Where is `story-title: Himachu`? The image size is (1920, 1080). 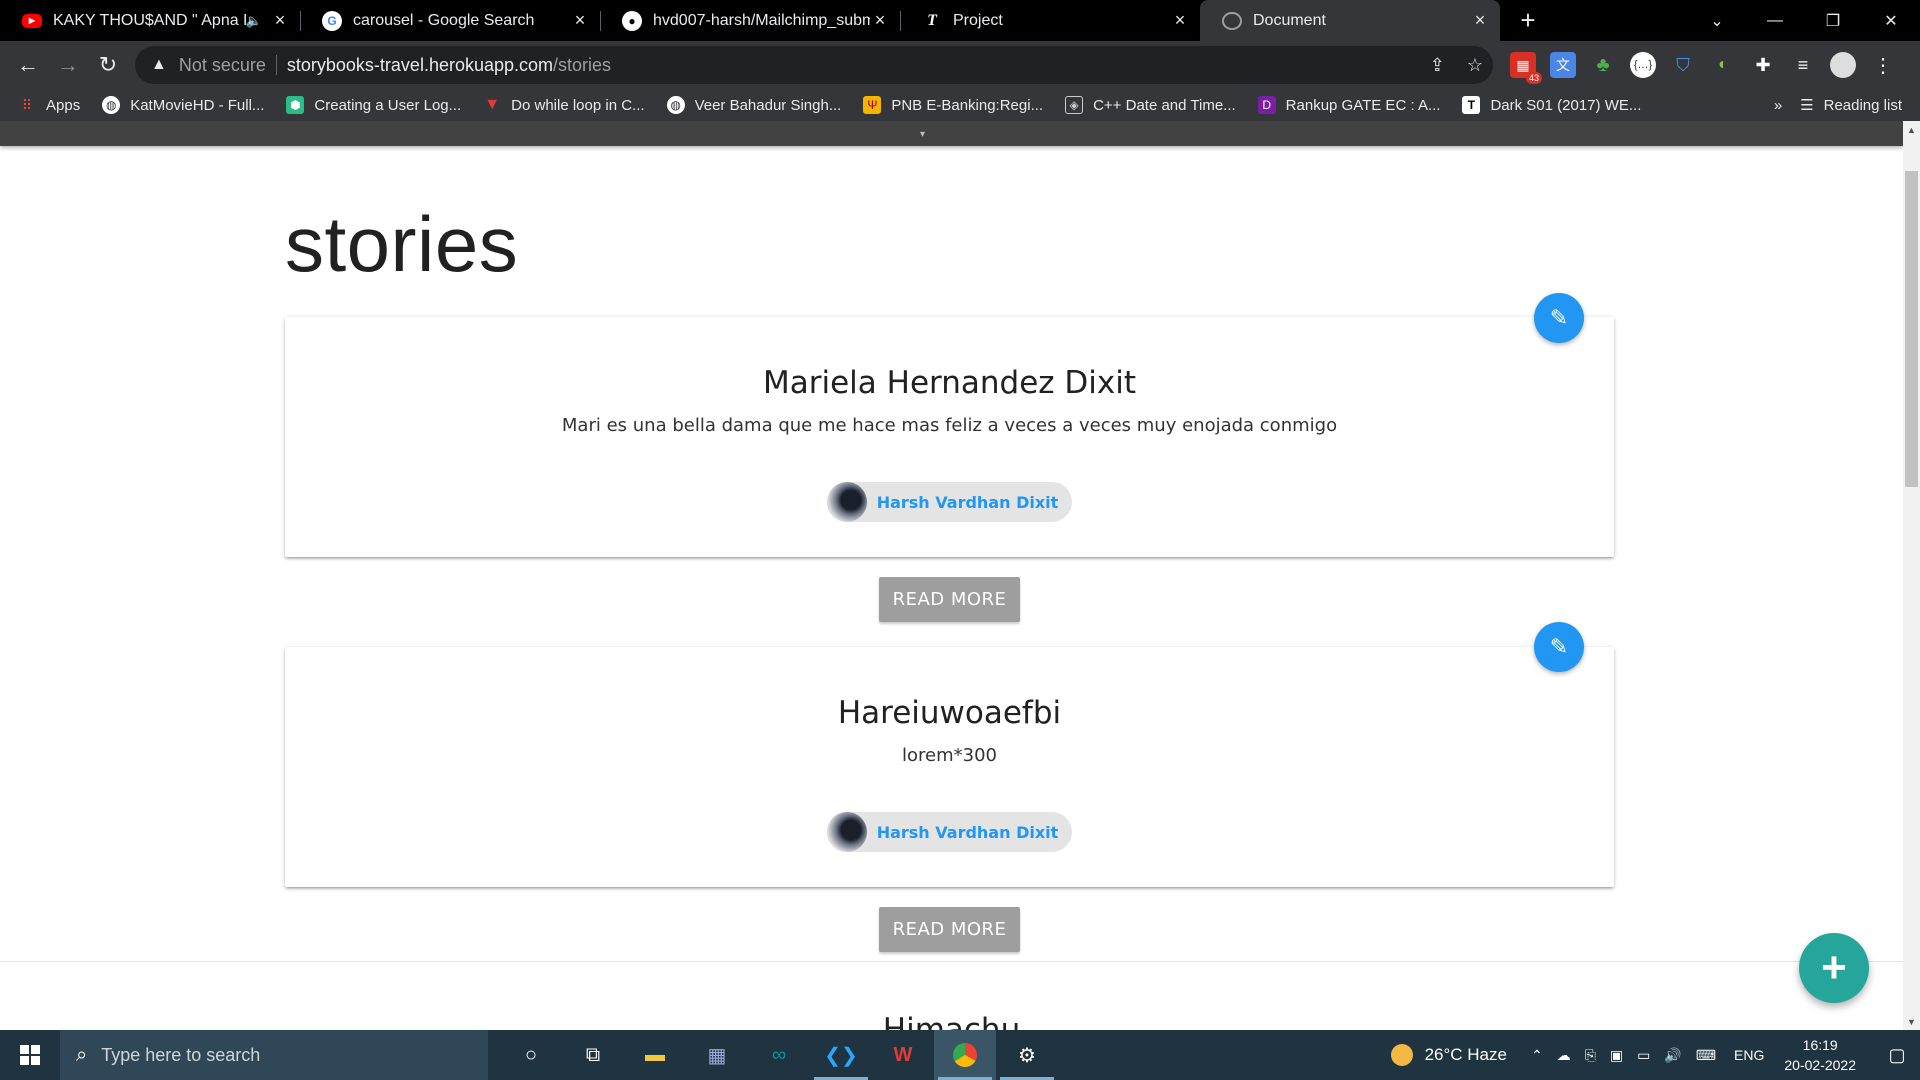
story-title: Himachu is located at coordinates (951, 1021).